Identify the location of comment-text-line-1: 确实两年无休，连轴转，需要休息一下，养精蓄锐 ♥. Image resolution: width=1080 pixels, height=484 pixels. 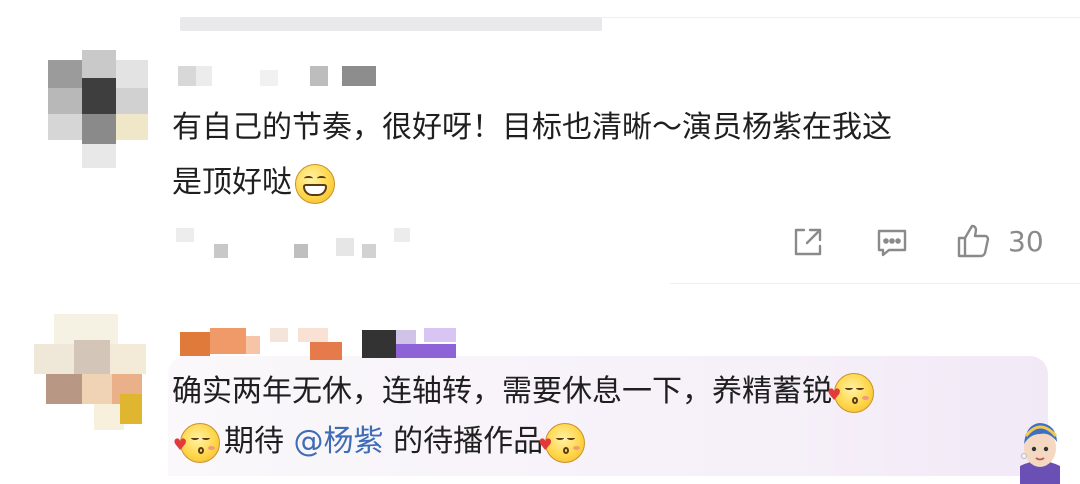
(524, 391).